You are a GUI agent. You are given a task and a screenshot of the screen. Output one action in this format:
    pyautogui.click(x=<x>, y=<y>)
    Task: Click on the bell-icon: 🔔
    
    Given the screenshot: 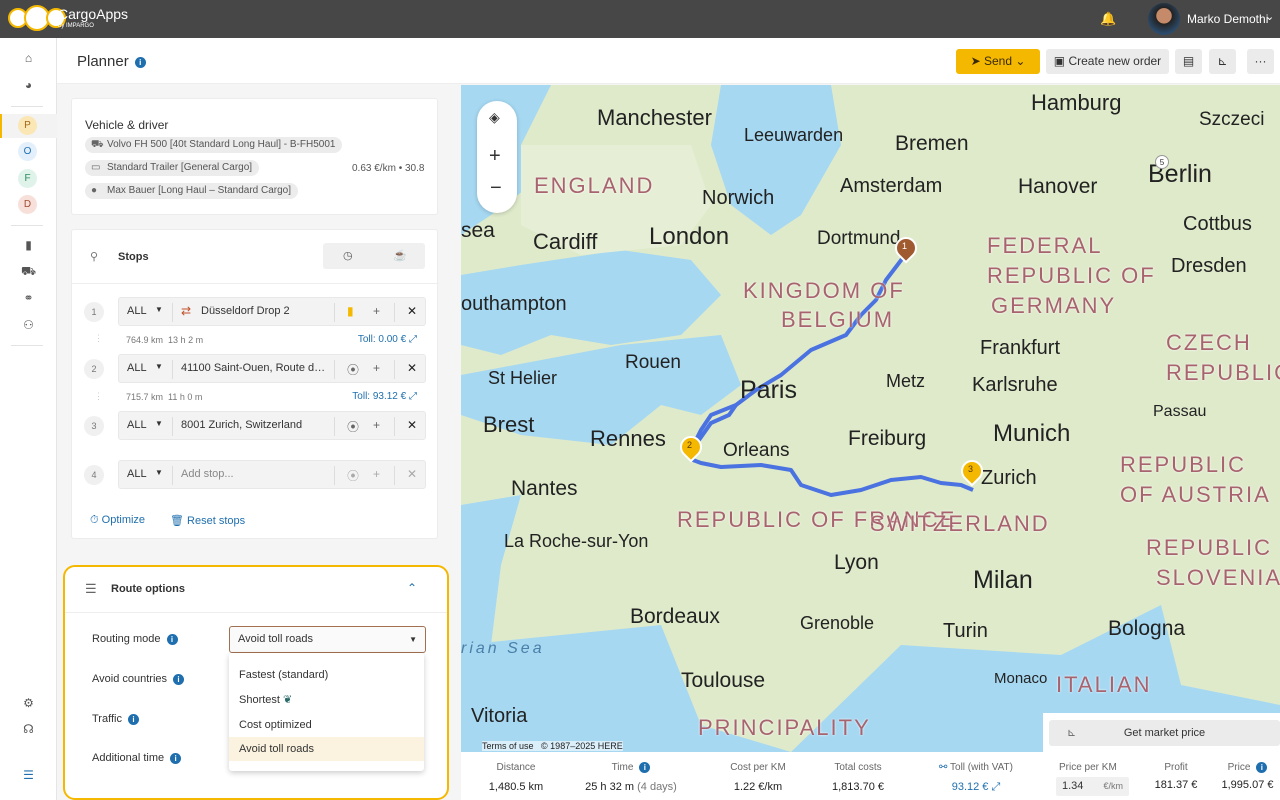 What is the action you would take?
    pyautogui.click(x=1108, y=19)
    